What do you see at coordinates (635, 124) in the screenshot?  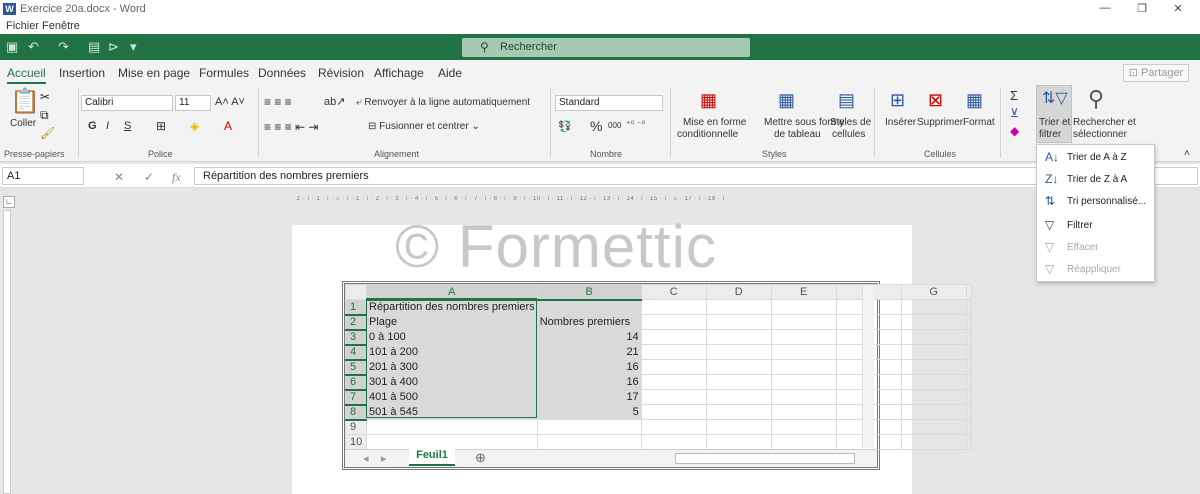 I see `decimal-icon: ⁺⁰ ⁻⁰` at bounding box center [635, 124].